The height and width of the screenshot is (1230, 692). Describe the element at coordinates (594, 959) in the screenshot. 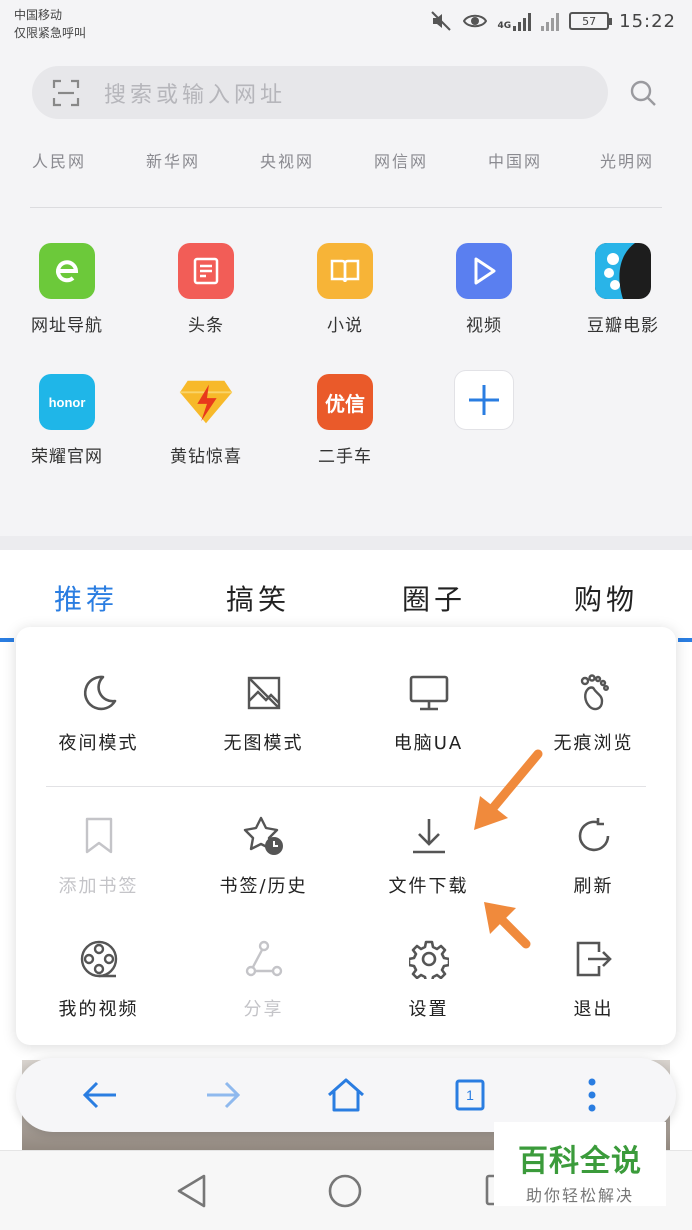

I see `exit-icon` at that location.